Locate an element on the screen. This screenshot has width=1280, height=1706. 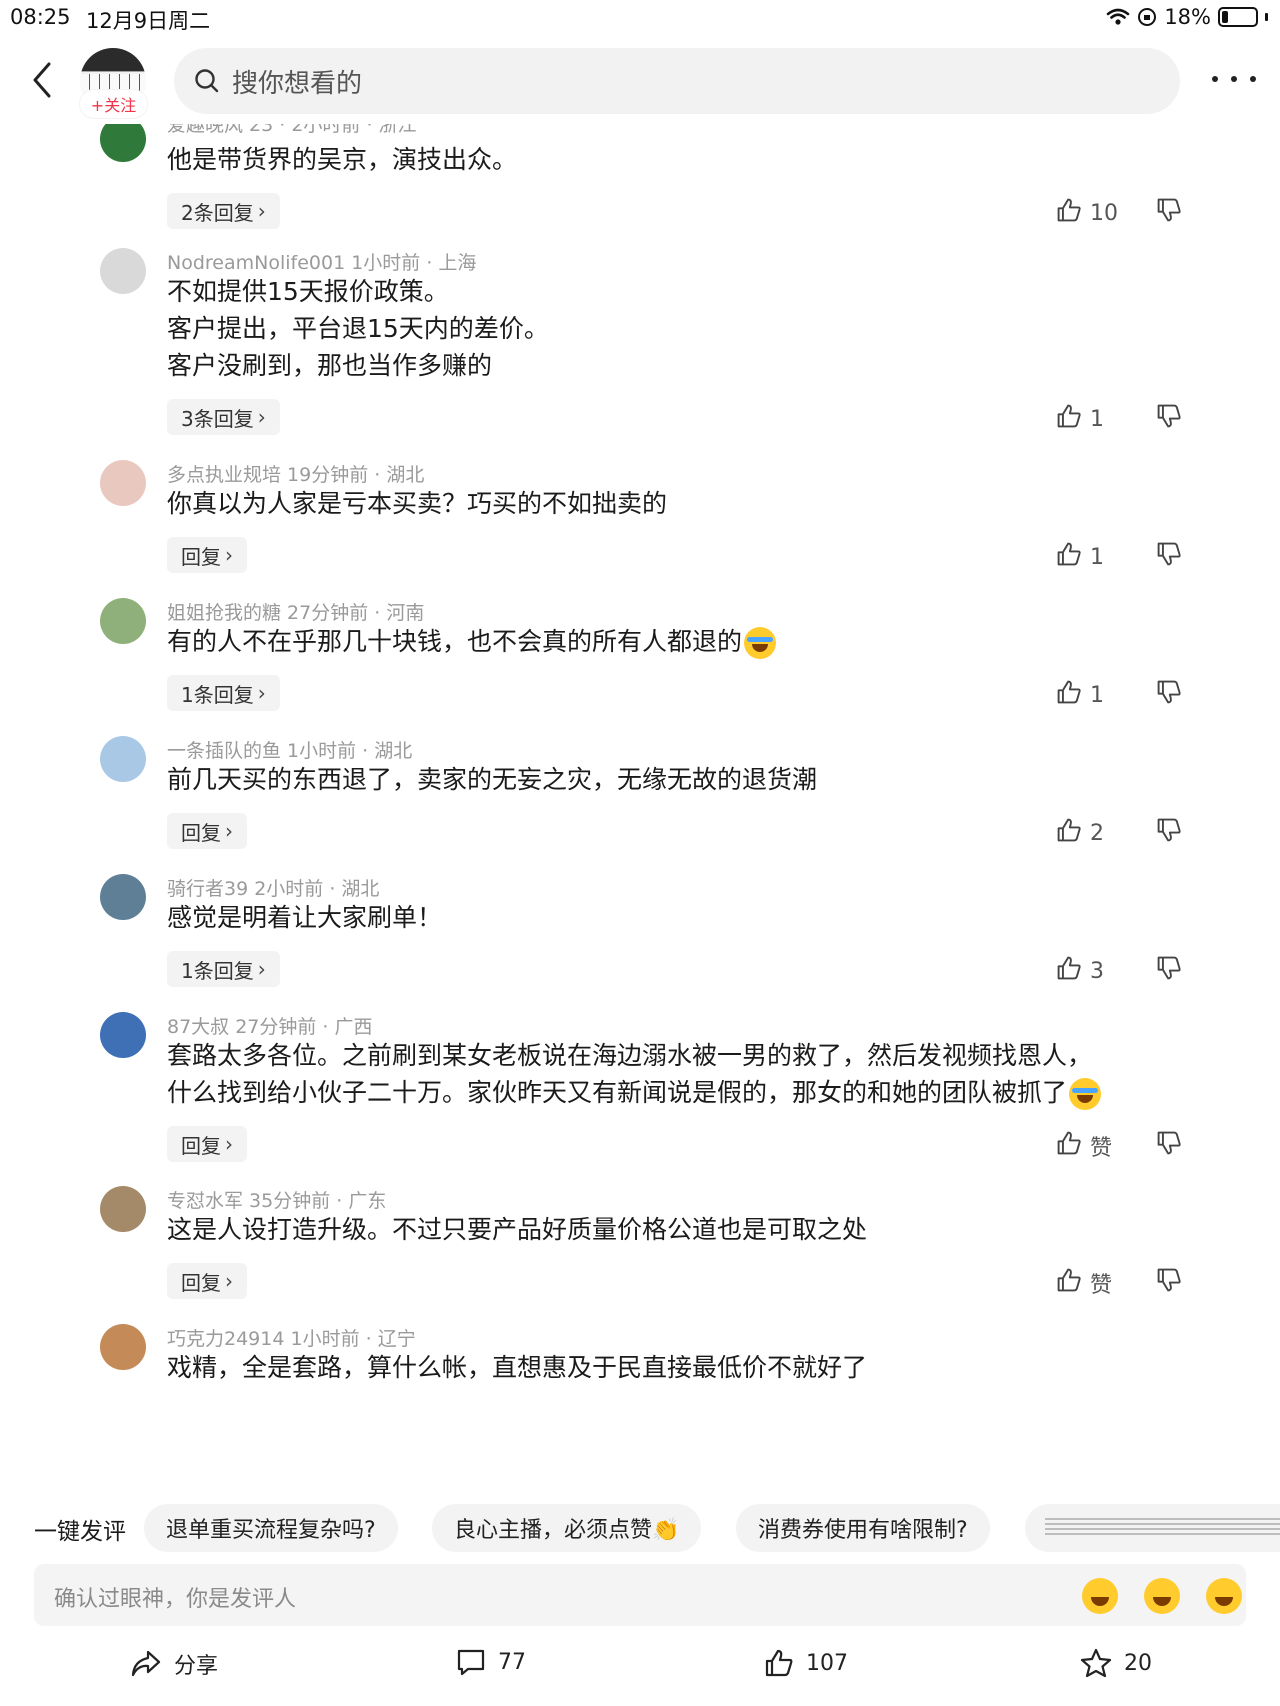
comment-meta: 骑行者39 2小时前 · 湖北 is located at coordinates (273, 887).